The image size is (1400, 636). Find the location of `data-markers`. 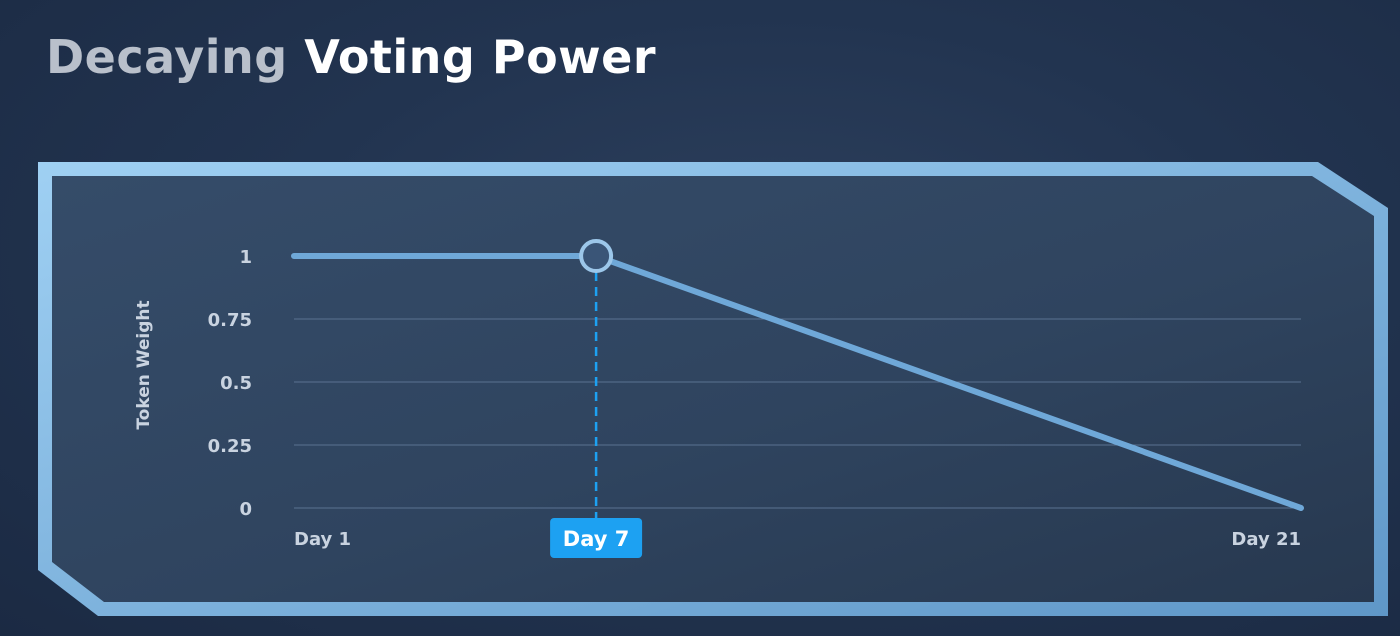

data-markers is located at coordinates (596, 256).